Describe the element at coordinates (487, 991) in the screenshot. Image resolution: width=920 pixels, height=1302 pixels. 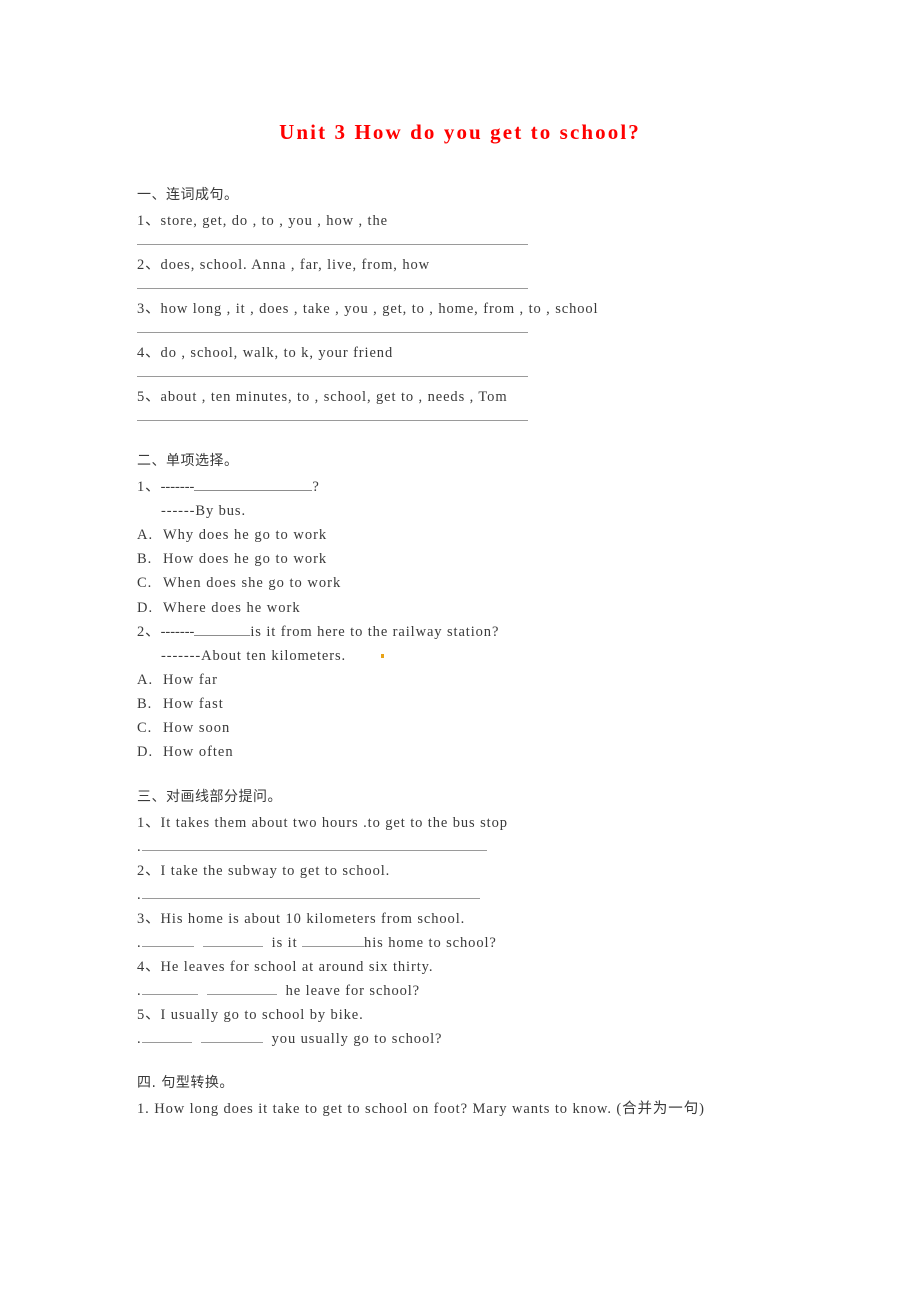
I see `section-three-answer-4: . he leave for school?` at that location.